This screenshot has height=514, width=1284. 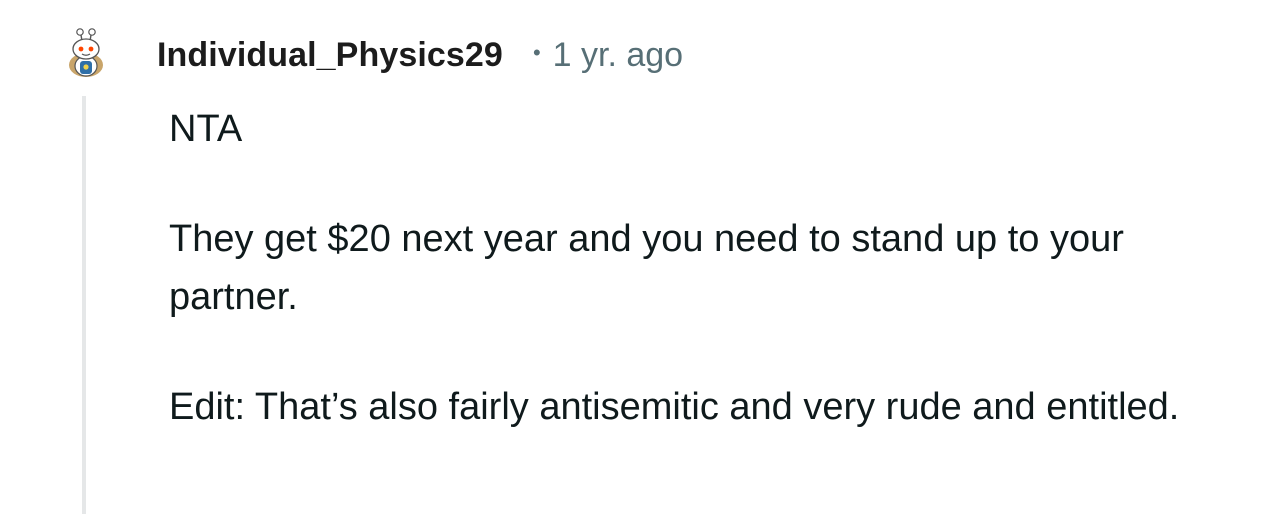 What do you see at coordinates (618, 55) in the screenshot?
I see `comment-timestamp: 1 yr. ago` at bounding box center [618, 55].